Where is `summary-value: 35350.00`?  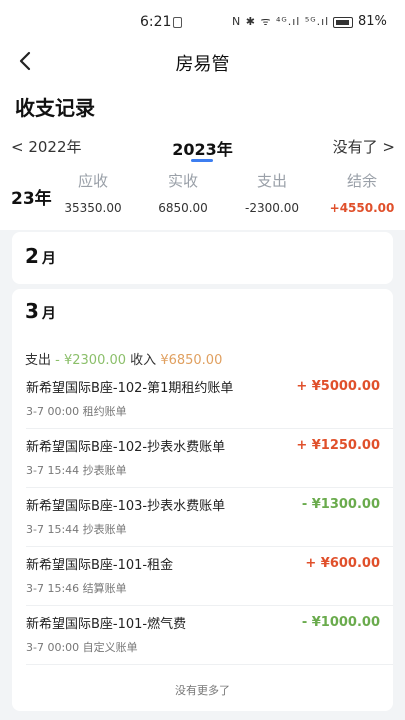
summary-value: 35350.00 is located at coordinates (93, 208).